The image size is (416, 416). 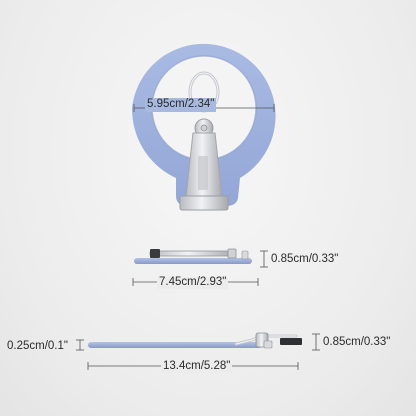 What do you see at coordinates (193, 256) in the screenshot?
I see `ring-holder-side-view` at bounding box center [193, 256].